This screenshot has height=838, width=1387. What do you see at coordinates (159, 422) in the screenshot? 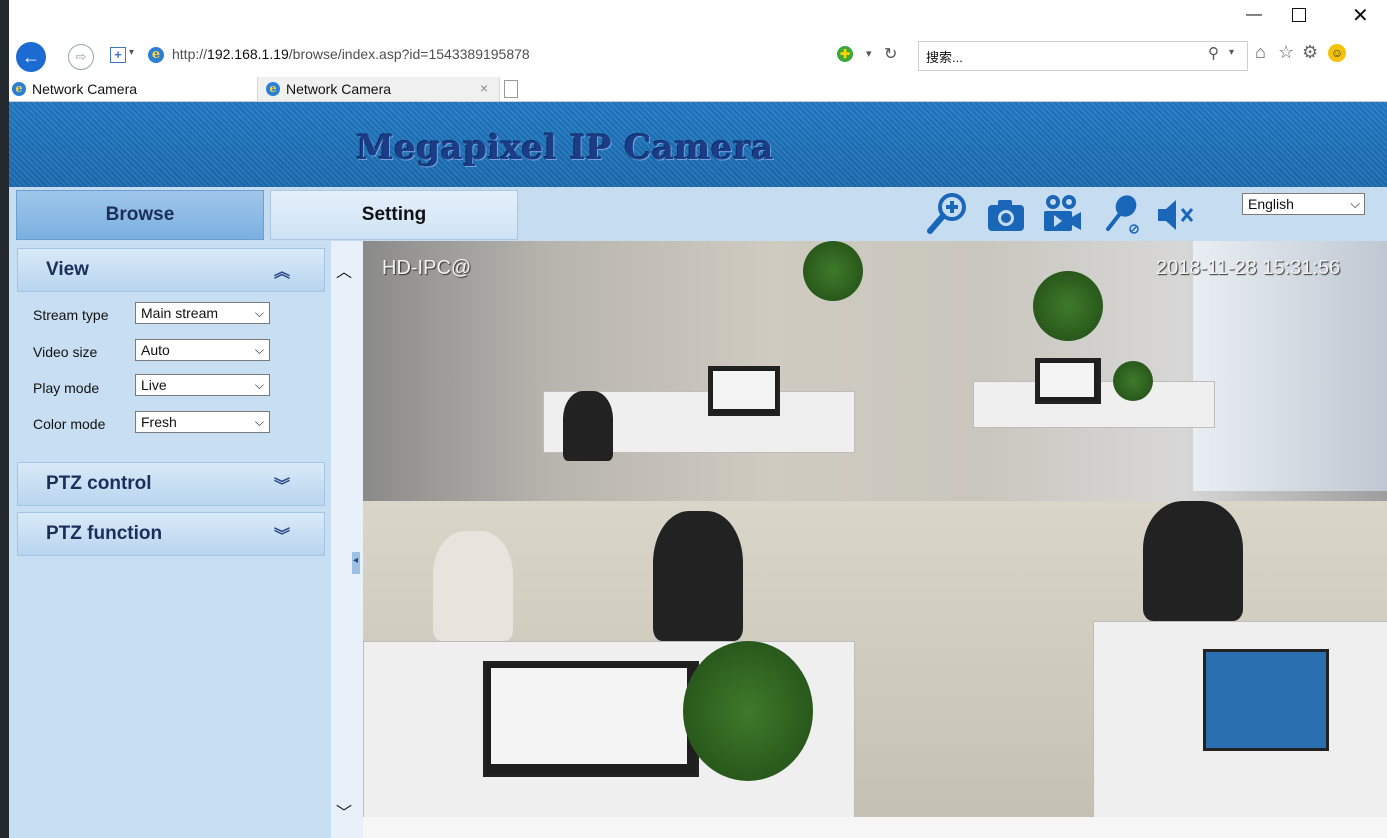
I see `select-value: Fresh` at bounding box center [159, 422].